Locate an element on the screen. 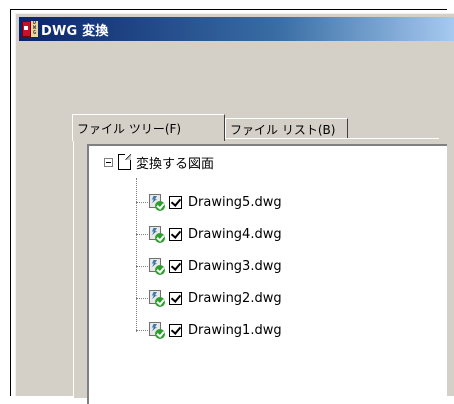 Image resolution: width=454 pixels, height=404 pixels. tree-item: Drawing4.dwg is located at coordinates (209, 234).